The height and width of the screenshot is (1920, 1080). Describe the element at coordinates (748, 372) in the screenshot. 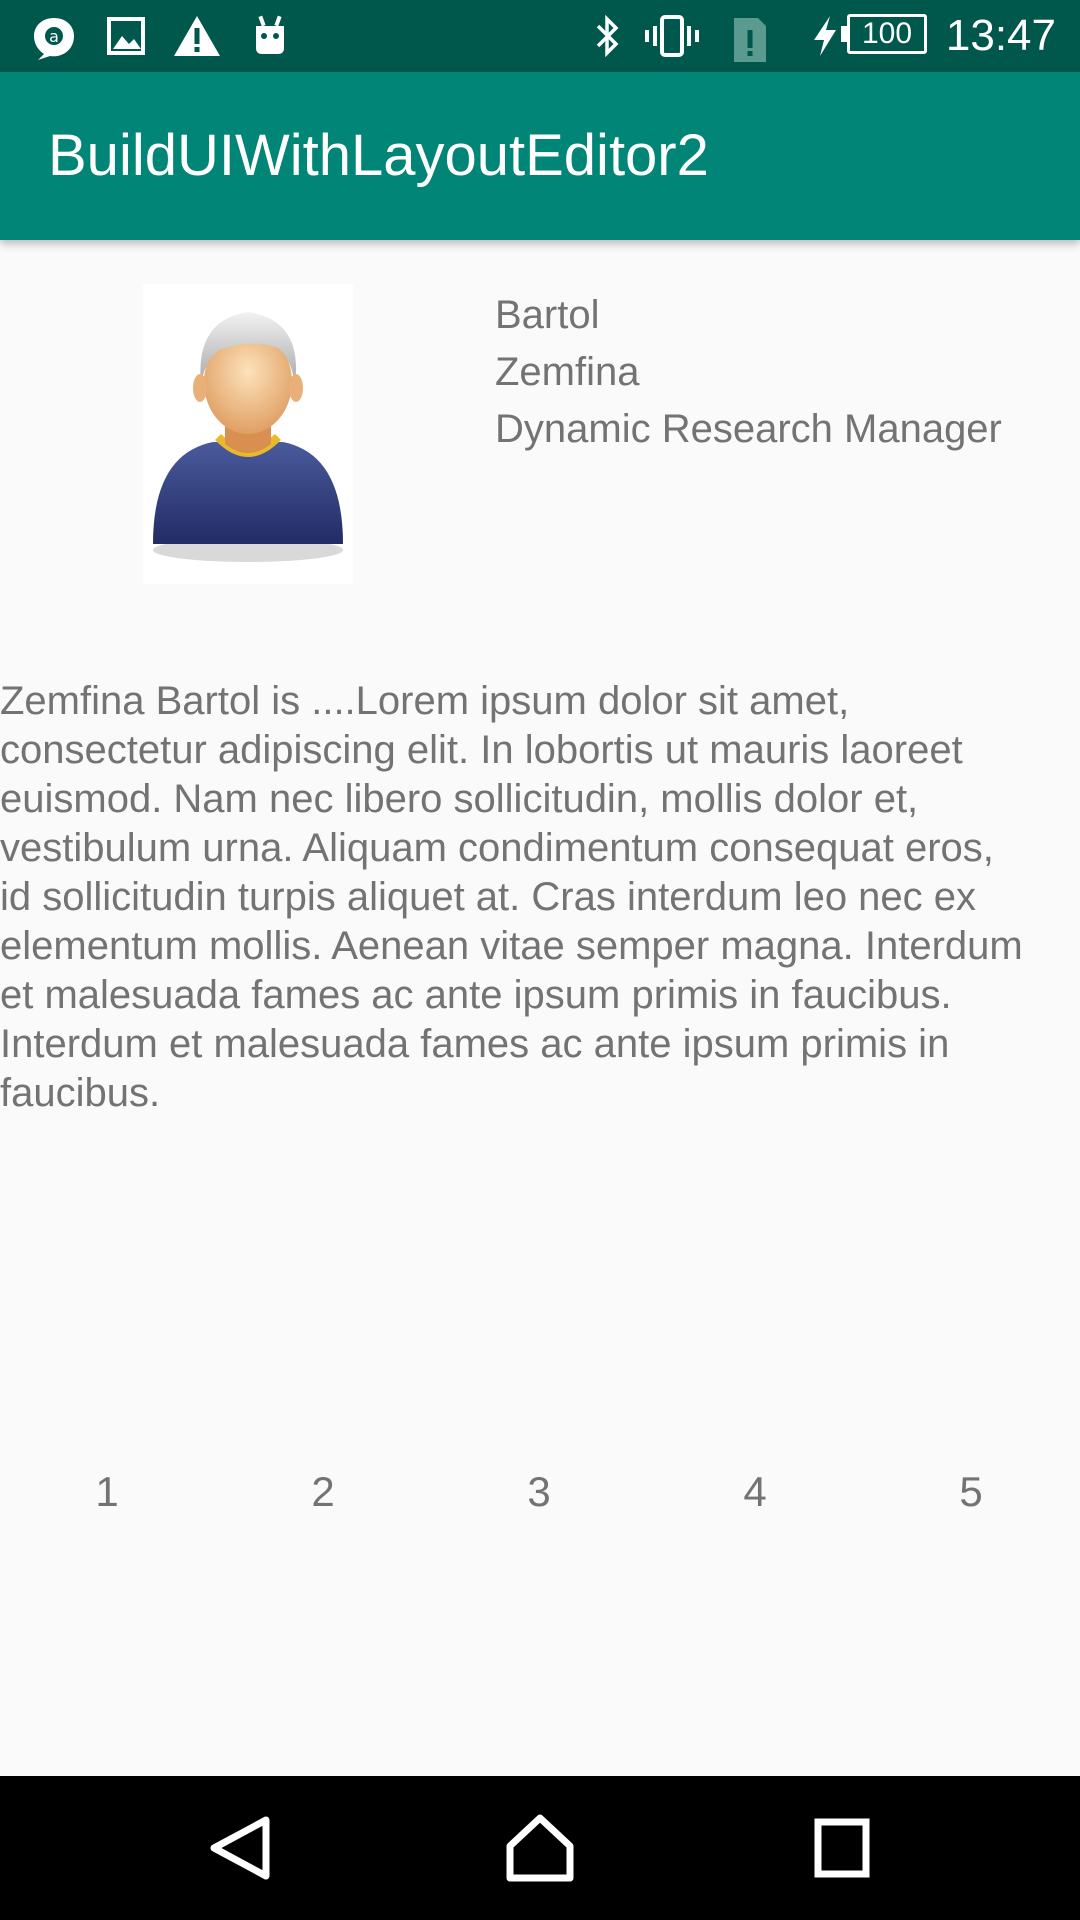

I see `profile-info: Bartol Zemfina Dynamic Research Manager` at that location.